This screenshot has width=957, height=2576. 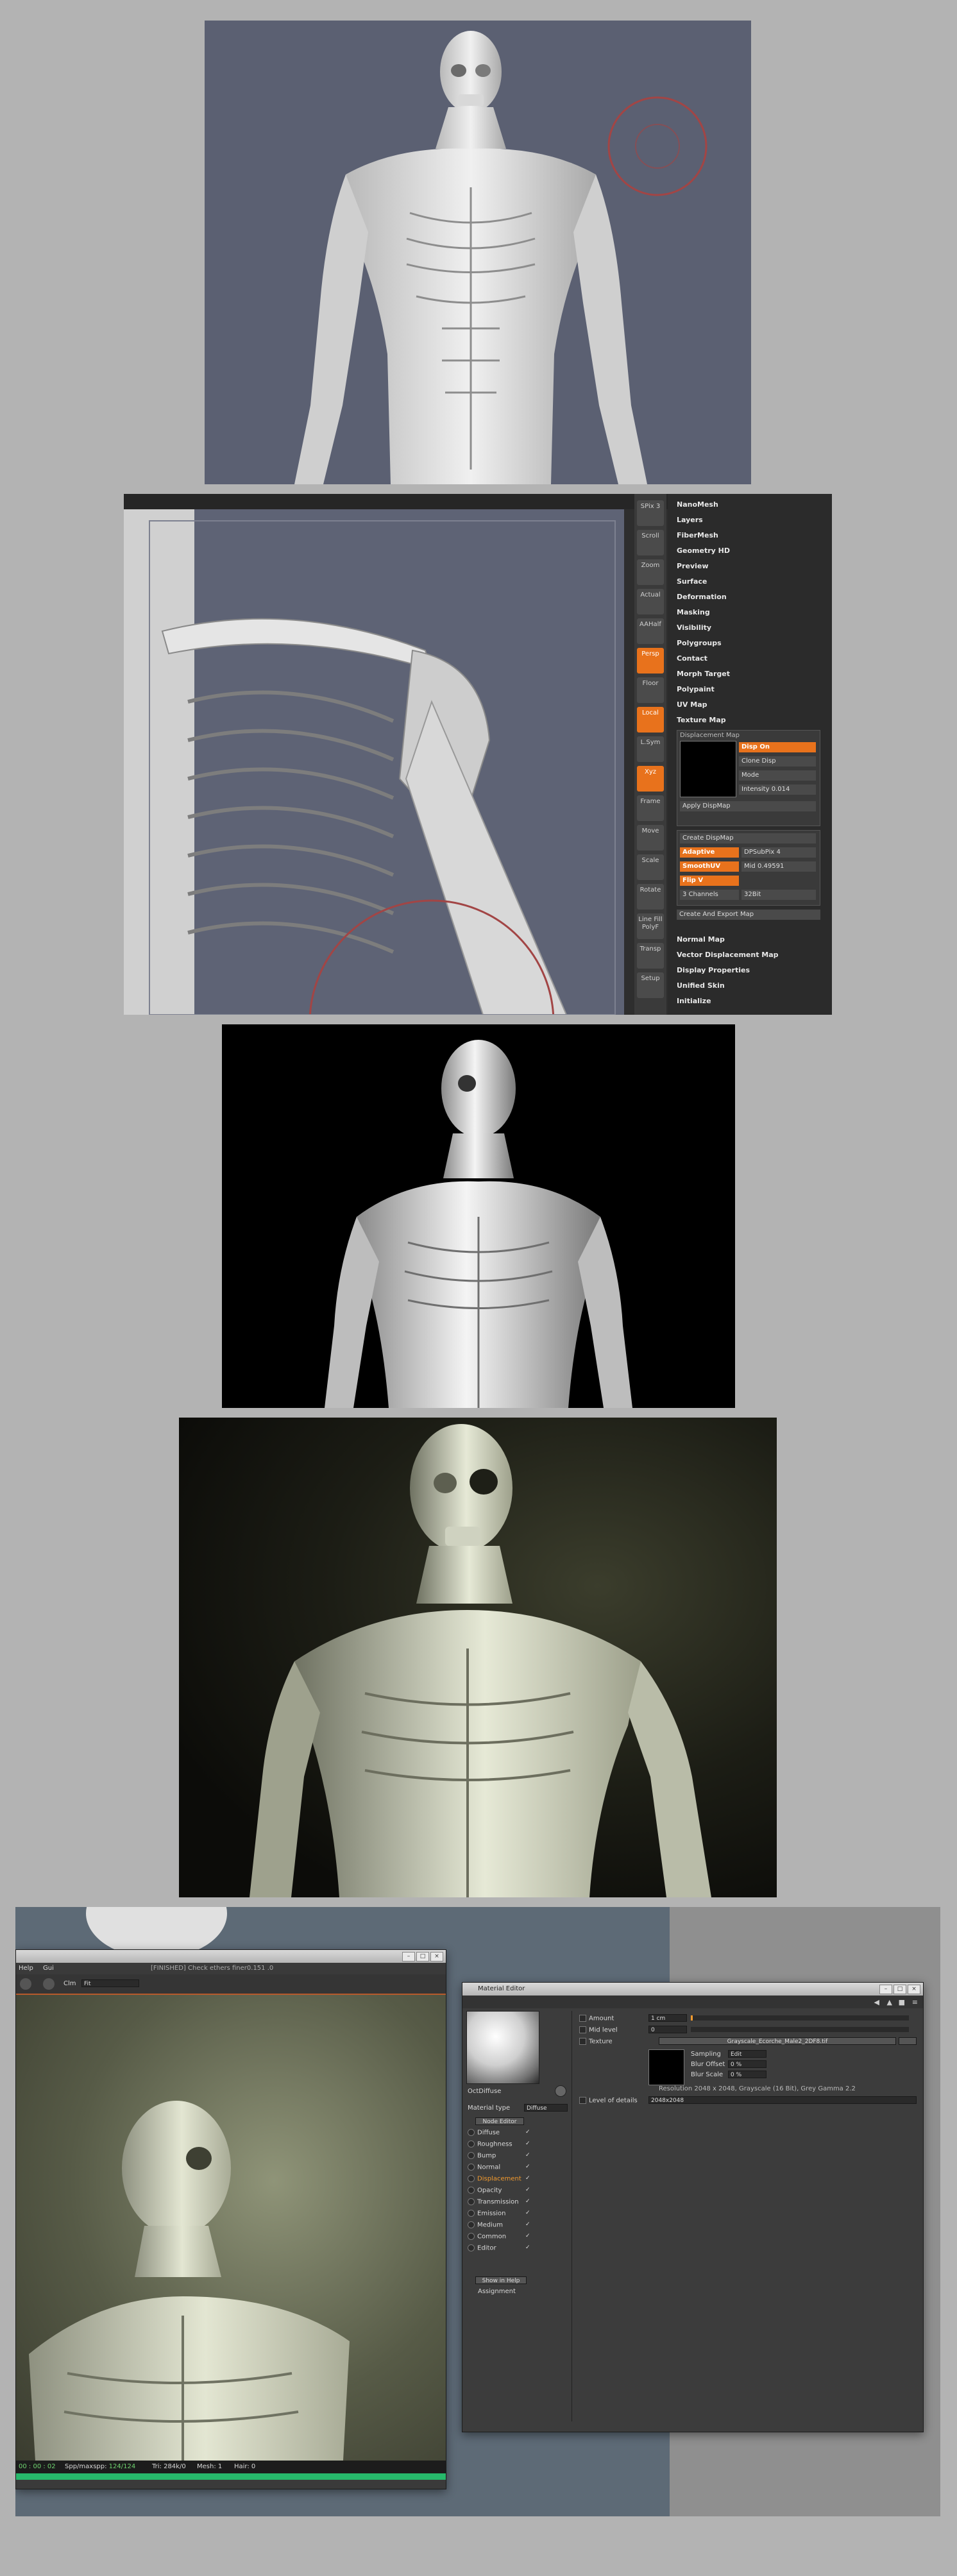 I want to click on texture-menu-button, so click(x=908, y=2041).